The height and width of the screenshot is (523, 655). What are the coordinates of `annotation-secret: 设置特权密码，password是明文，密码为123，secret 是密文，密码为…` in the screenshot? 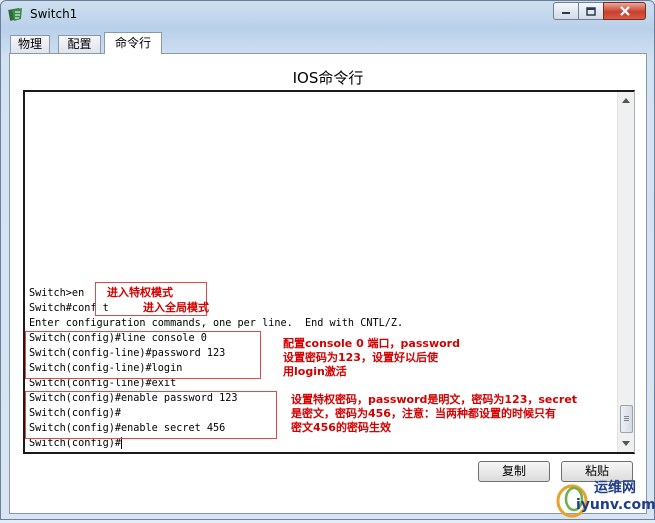 It's located at (434, 413).